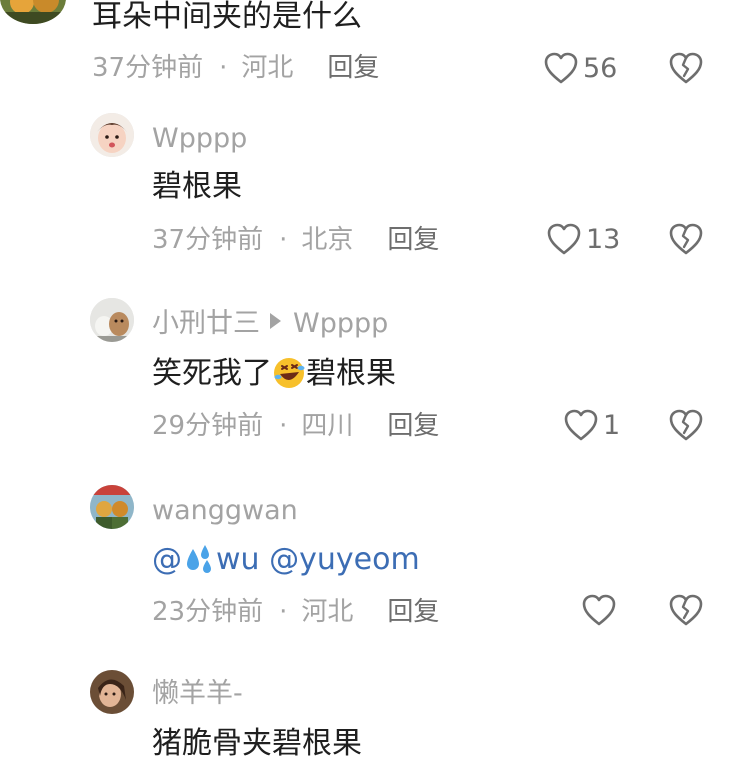 This screenshot has height=761, width=736. What do you see at coordinates (235, 68) in the screenshot?
I see `comment-meta: 37分钟前 · 河北 回复` at bounding box center [235, 68].